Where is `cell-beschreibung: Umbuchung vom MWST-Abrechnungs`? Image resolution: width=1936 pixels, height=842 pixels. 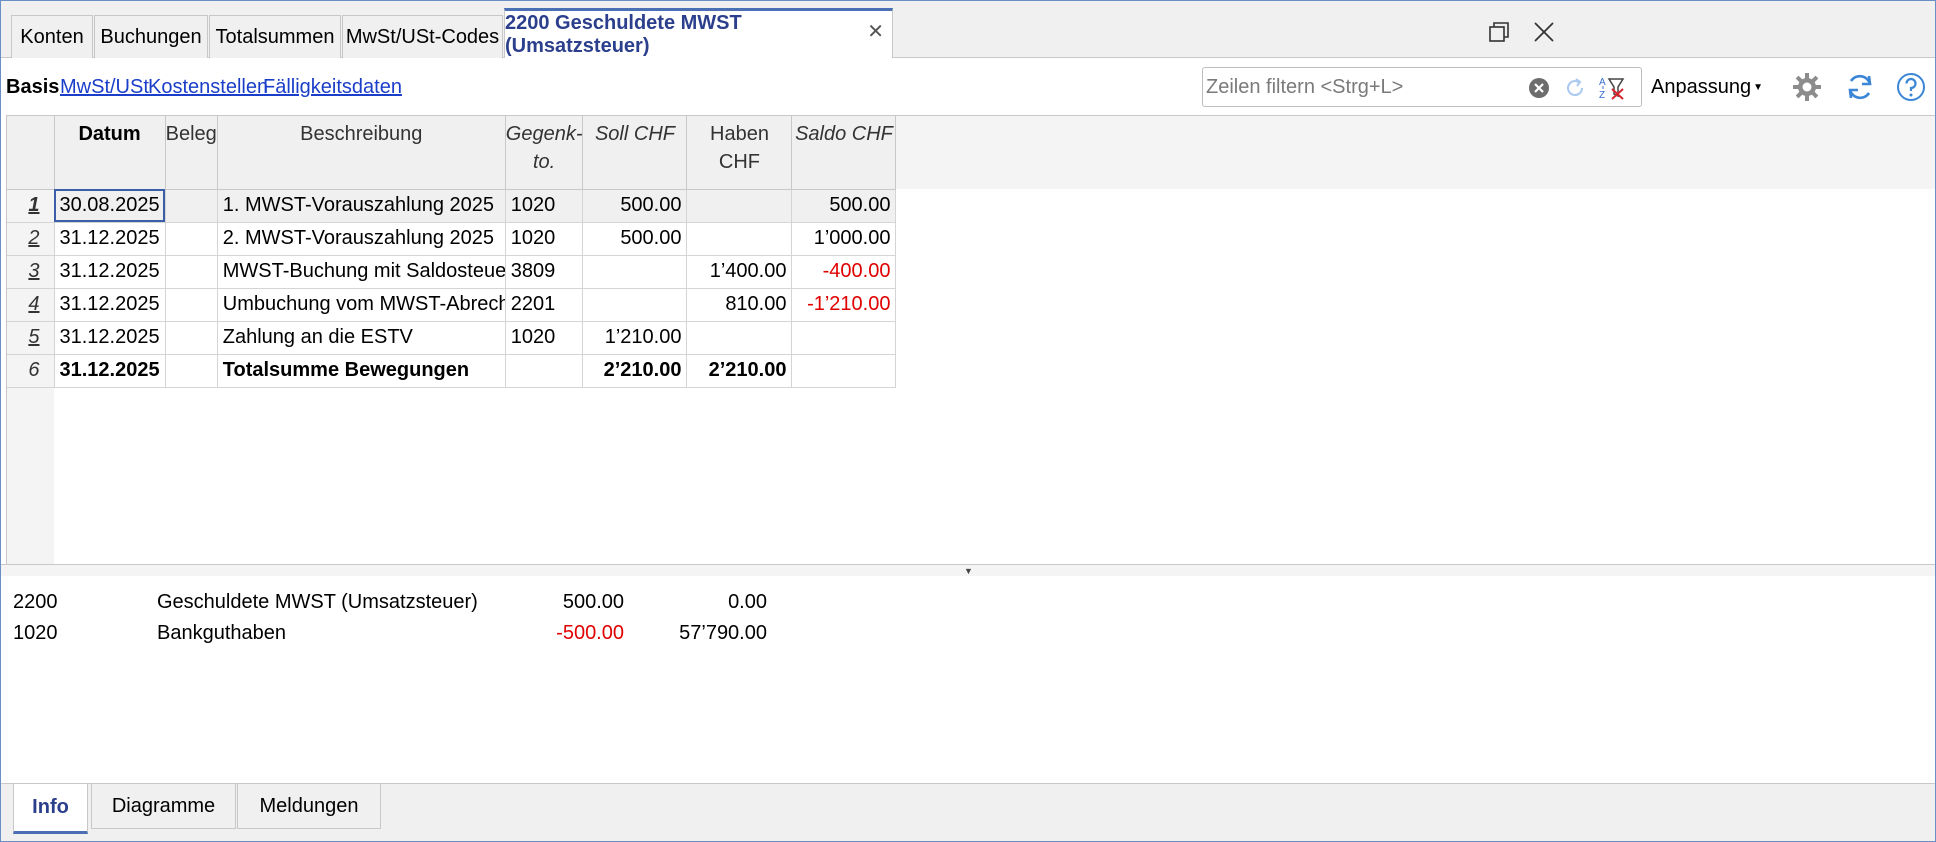
cell-beschreibung: Umbuchung vom MWST-Abrechnungs is located at coordinates (361, 305).